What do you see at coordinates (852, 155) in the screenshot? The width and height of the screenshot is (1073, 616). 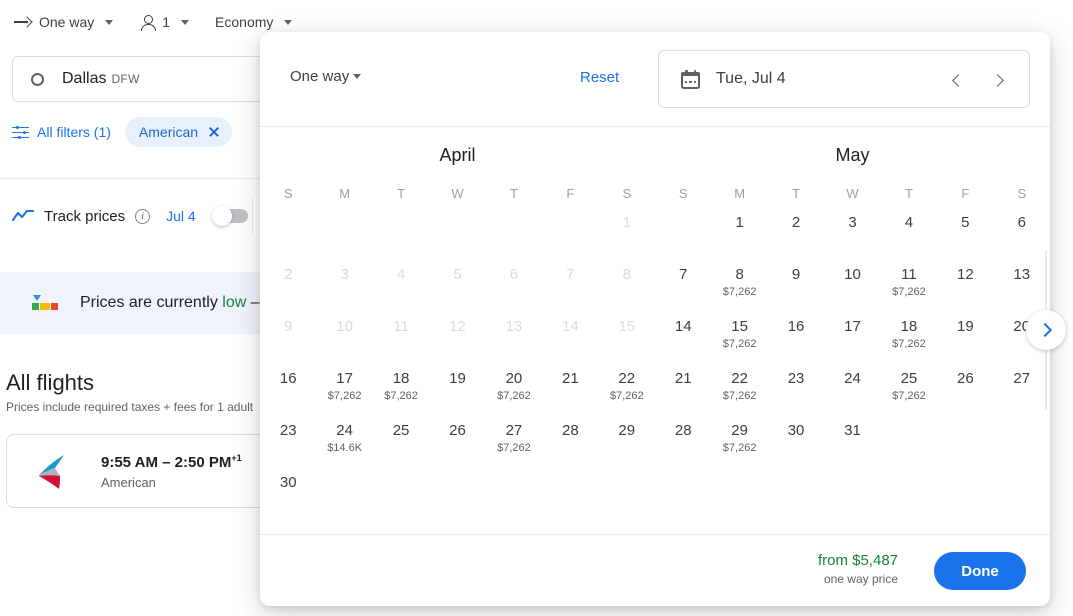 I see `month-title: May` at bounding box center [852, 155].